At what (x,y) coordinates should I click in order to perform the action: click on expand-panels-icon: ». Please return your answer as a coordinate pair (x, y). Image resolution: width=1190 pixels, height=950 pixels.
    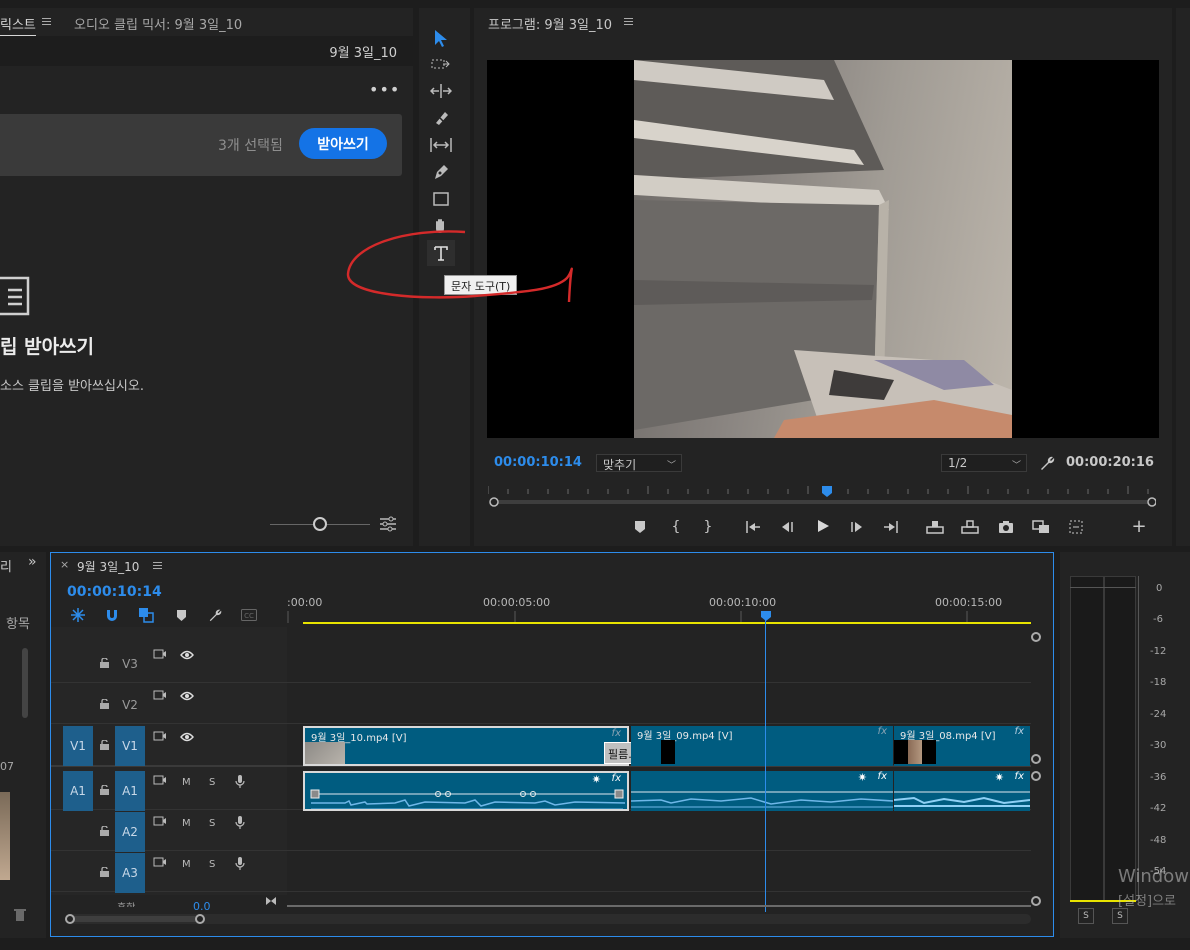
    Looking at the image, I should click on (32, 562).